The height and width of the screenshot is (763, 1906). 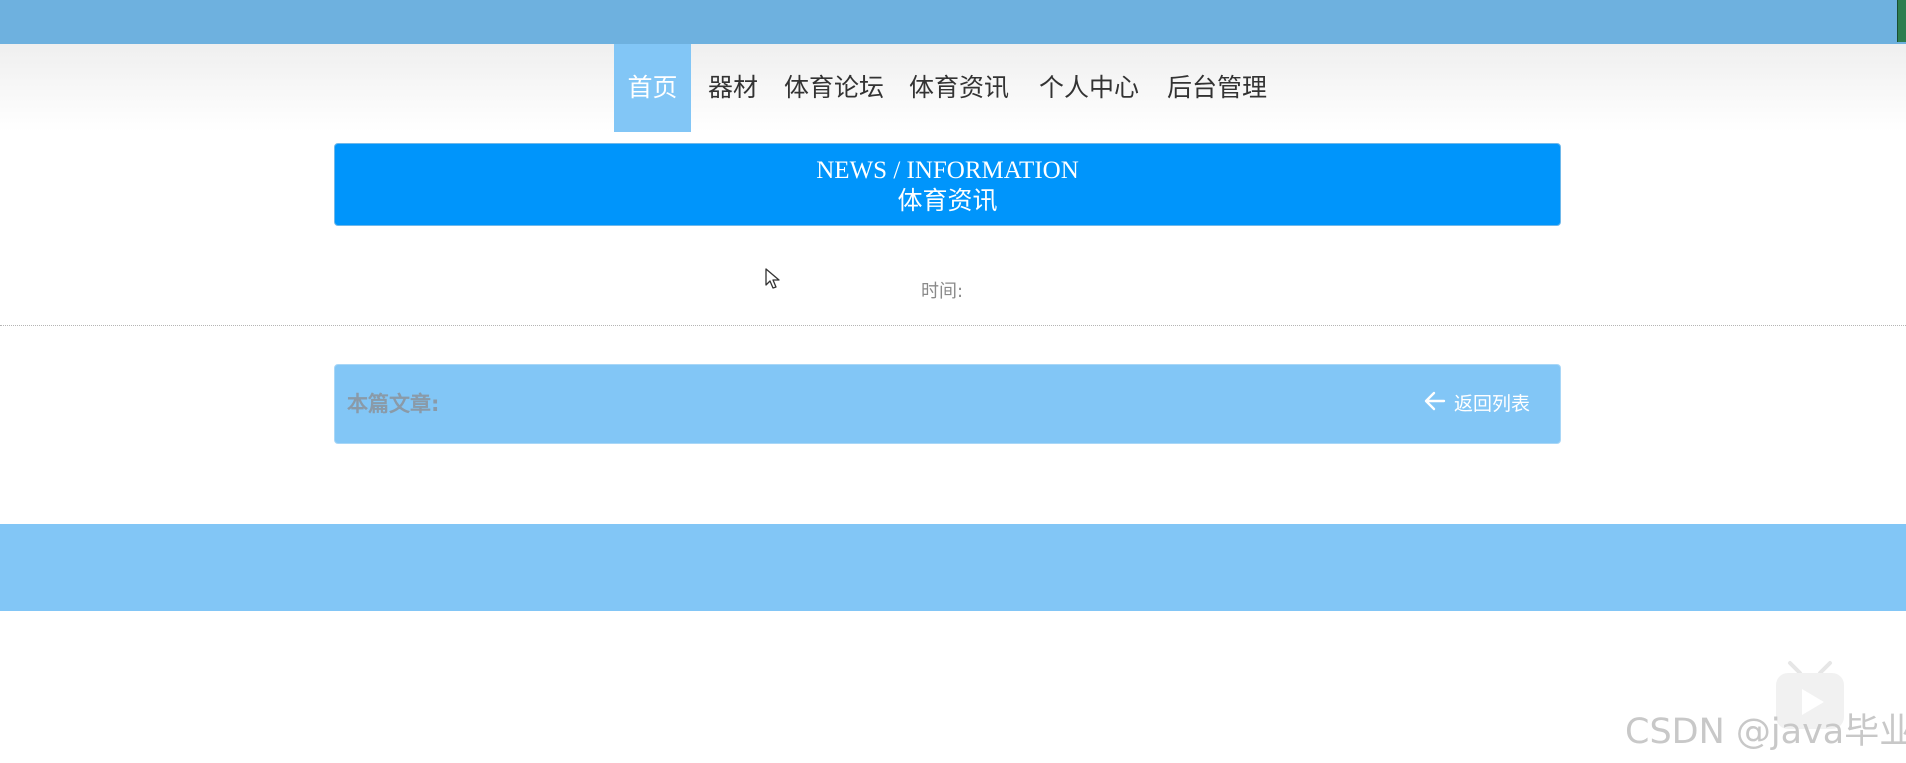 What do you see at coordinates (959, 88) in the screenshot?
I see `nav-item-sports-news: 体育资讯` at bounding box center [959, 88].